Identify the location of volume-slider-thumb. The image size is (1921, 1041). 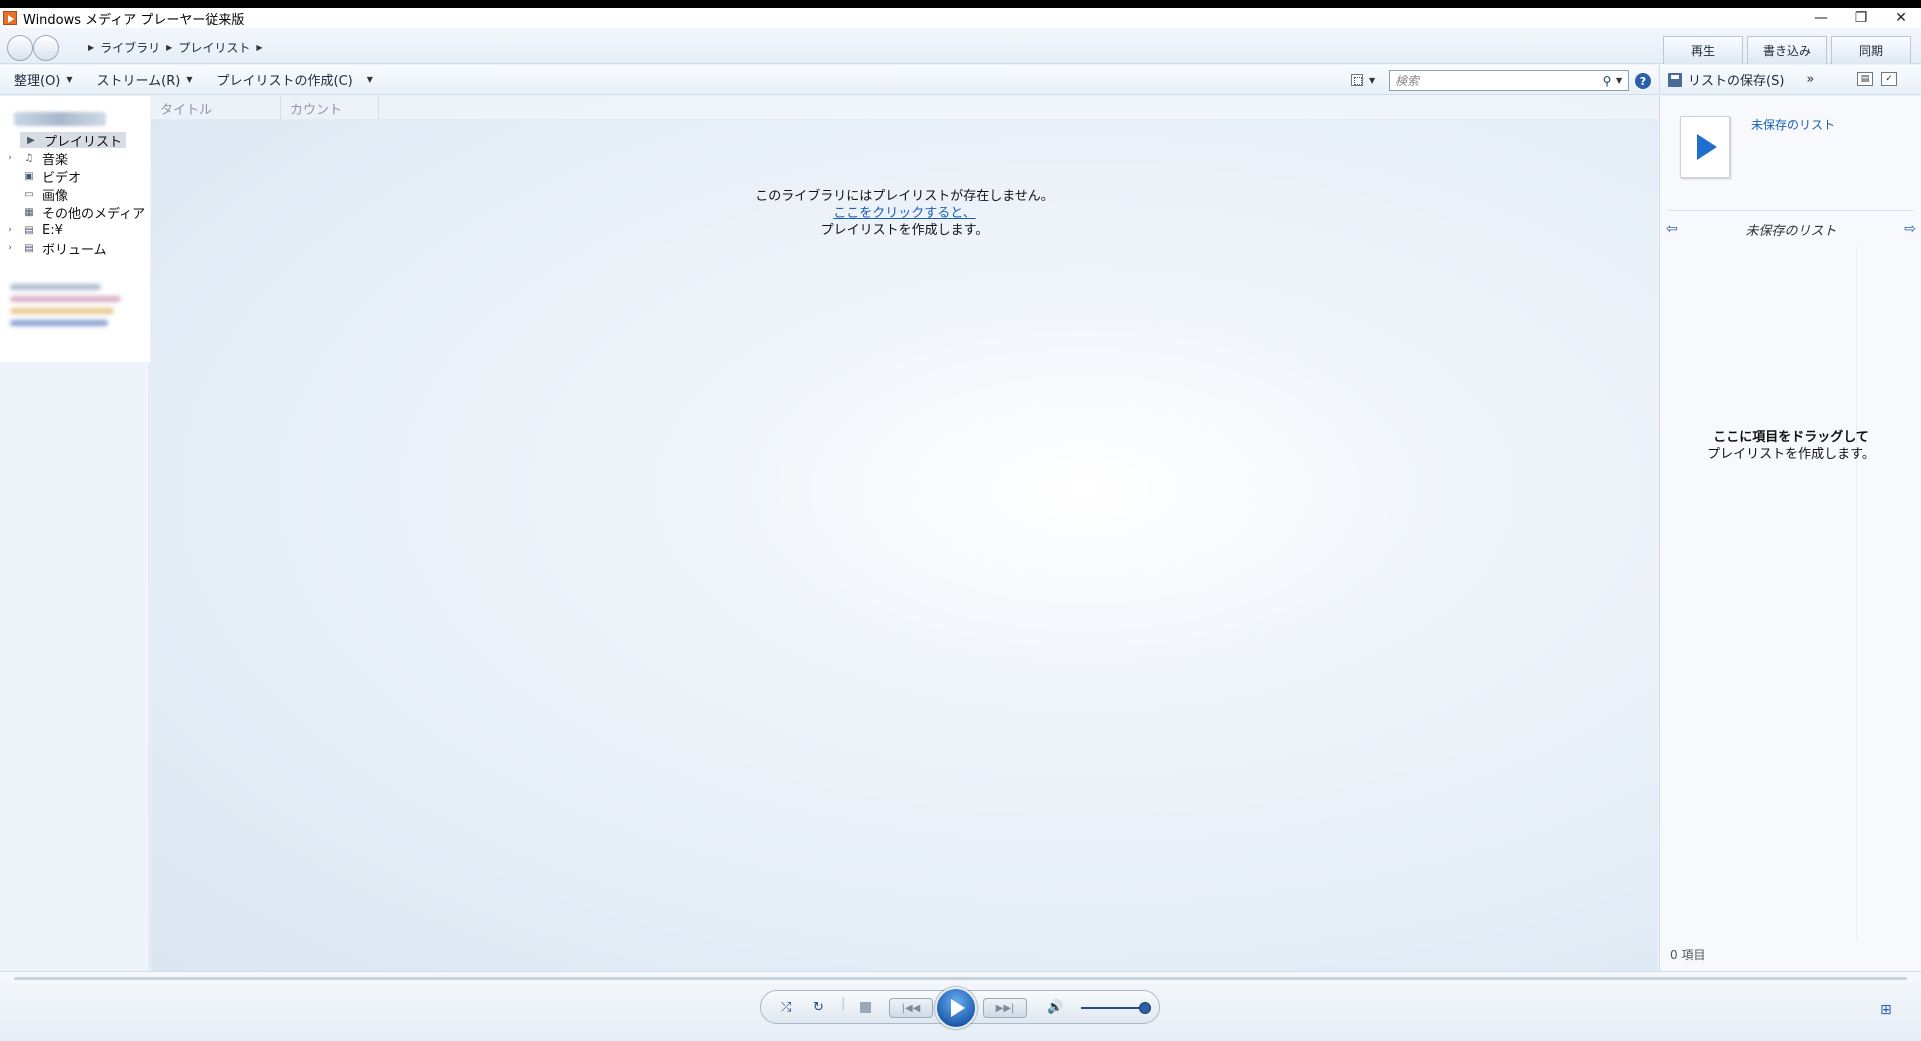
(1145, 1008).